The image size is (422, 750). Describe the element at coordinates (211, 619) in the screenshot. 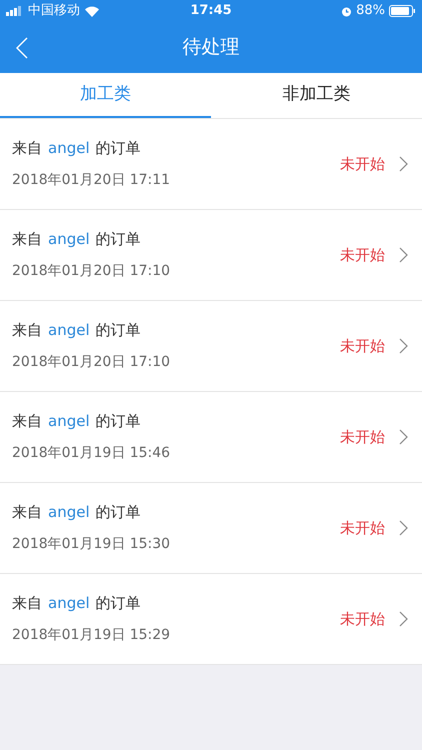

I see `order-row: 来自 angel 的订单 2018年01月19日 15:29 未开始` at that location.